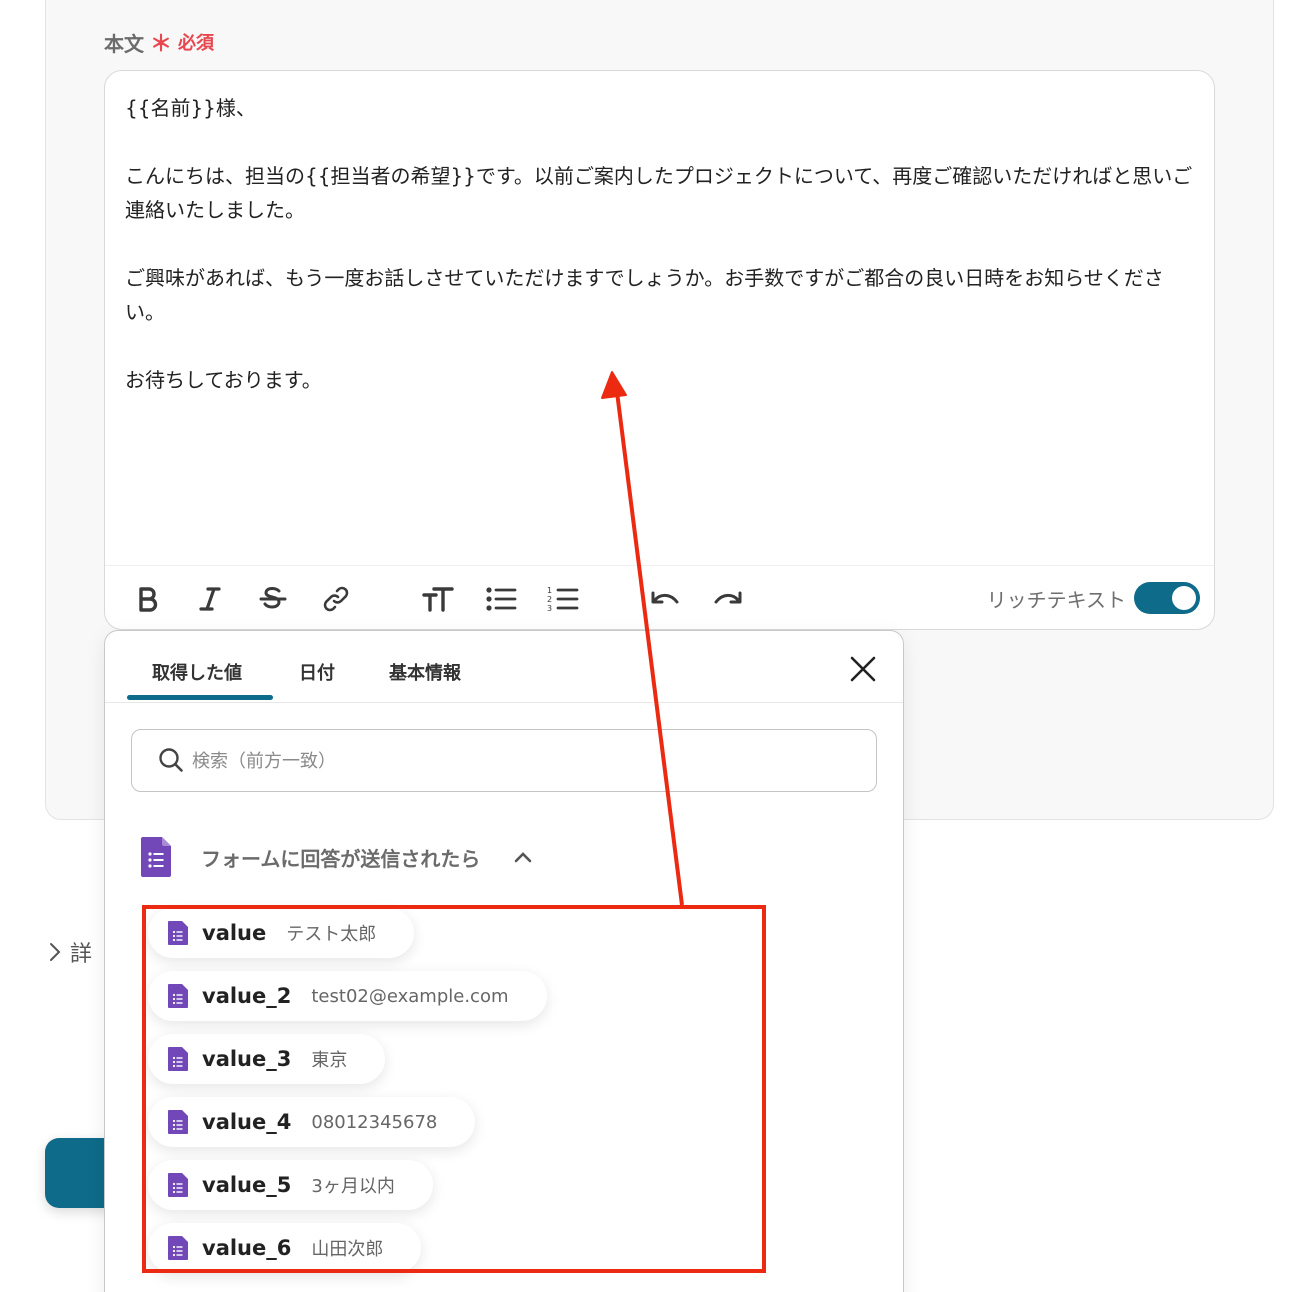  What do you see at coordinates (523, 857) in the screenshot?
I see `chevron-up-icon` at bounding box center [523, 857].